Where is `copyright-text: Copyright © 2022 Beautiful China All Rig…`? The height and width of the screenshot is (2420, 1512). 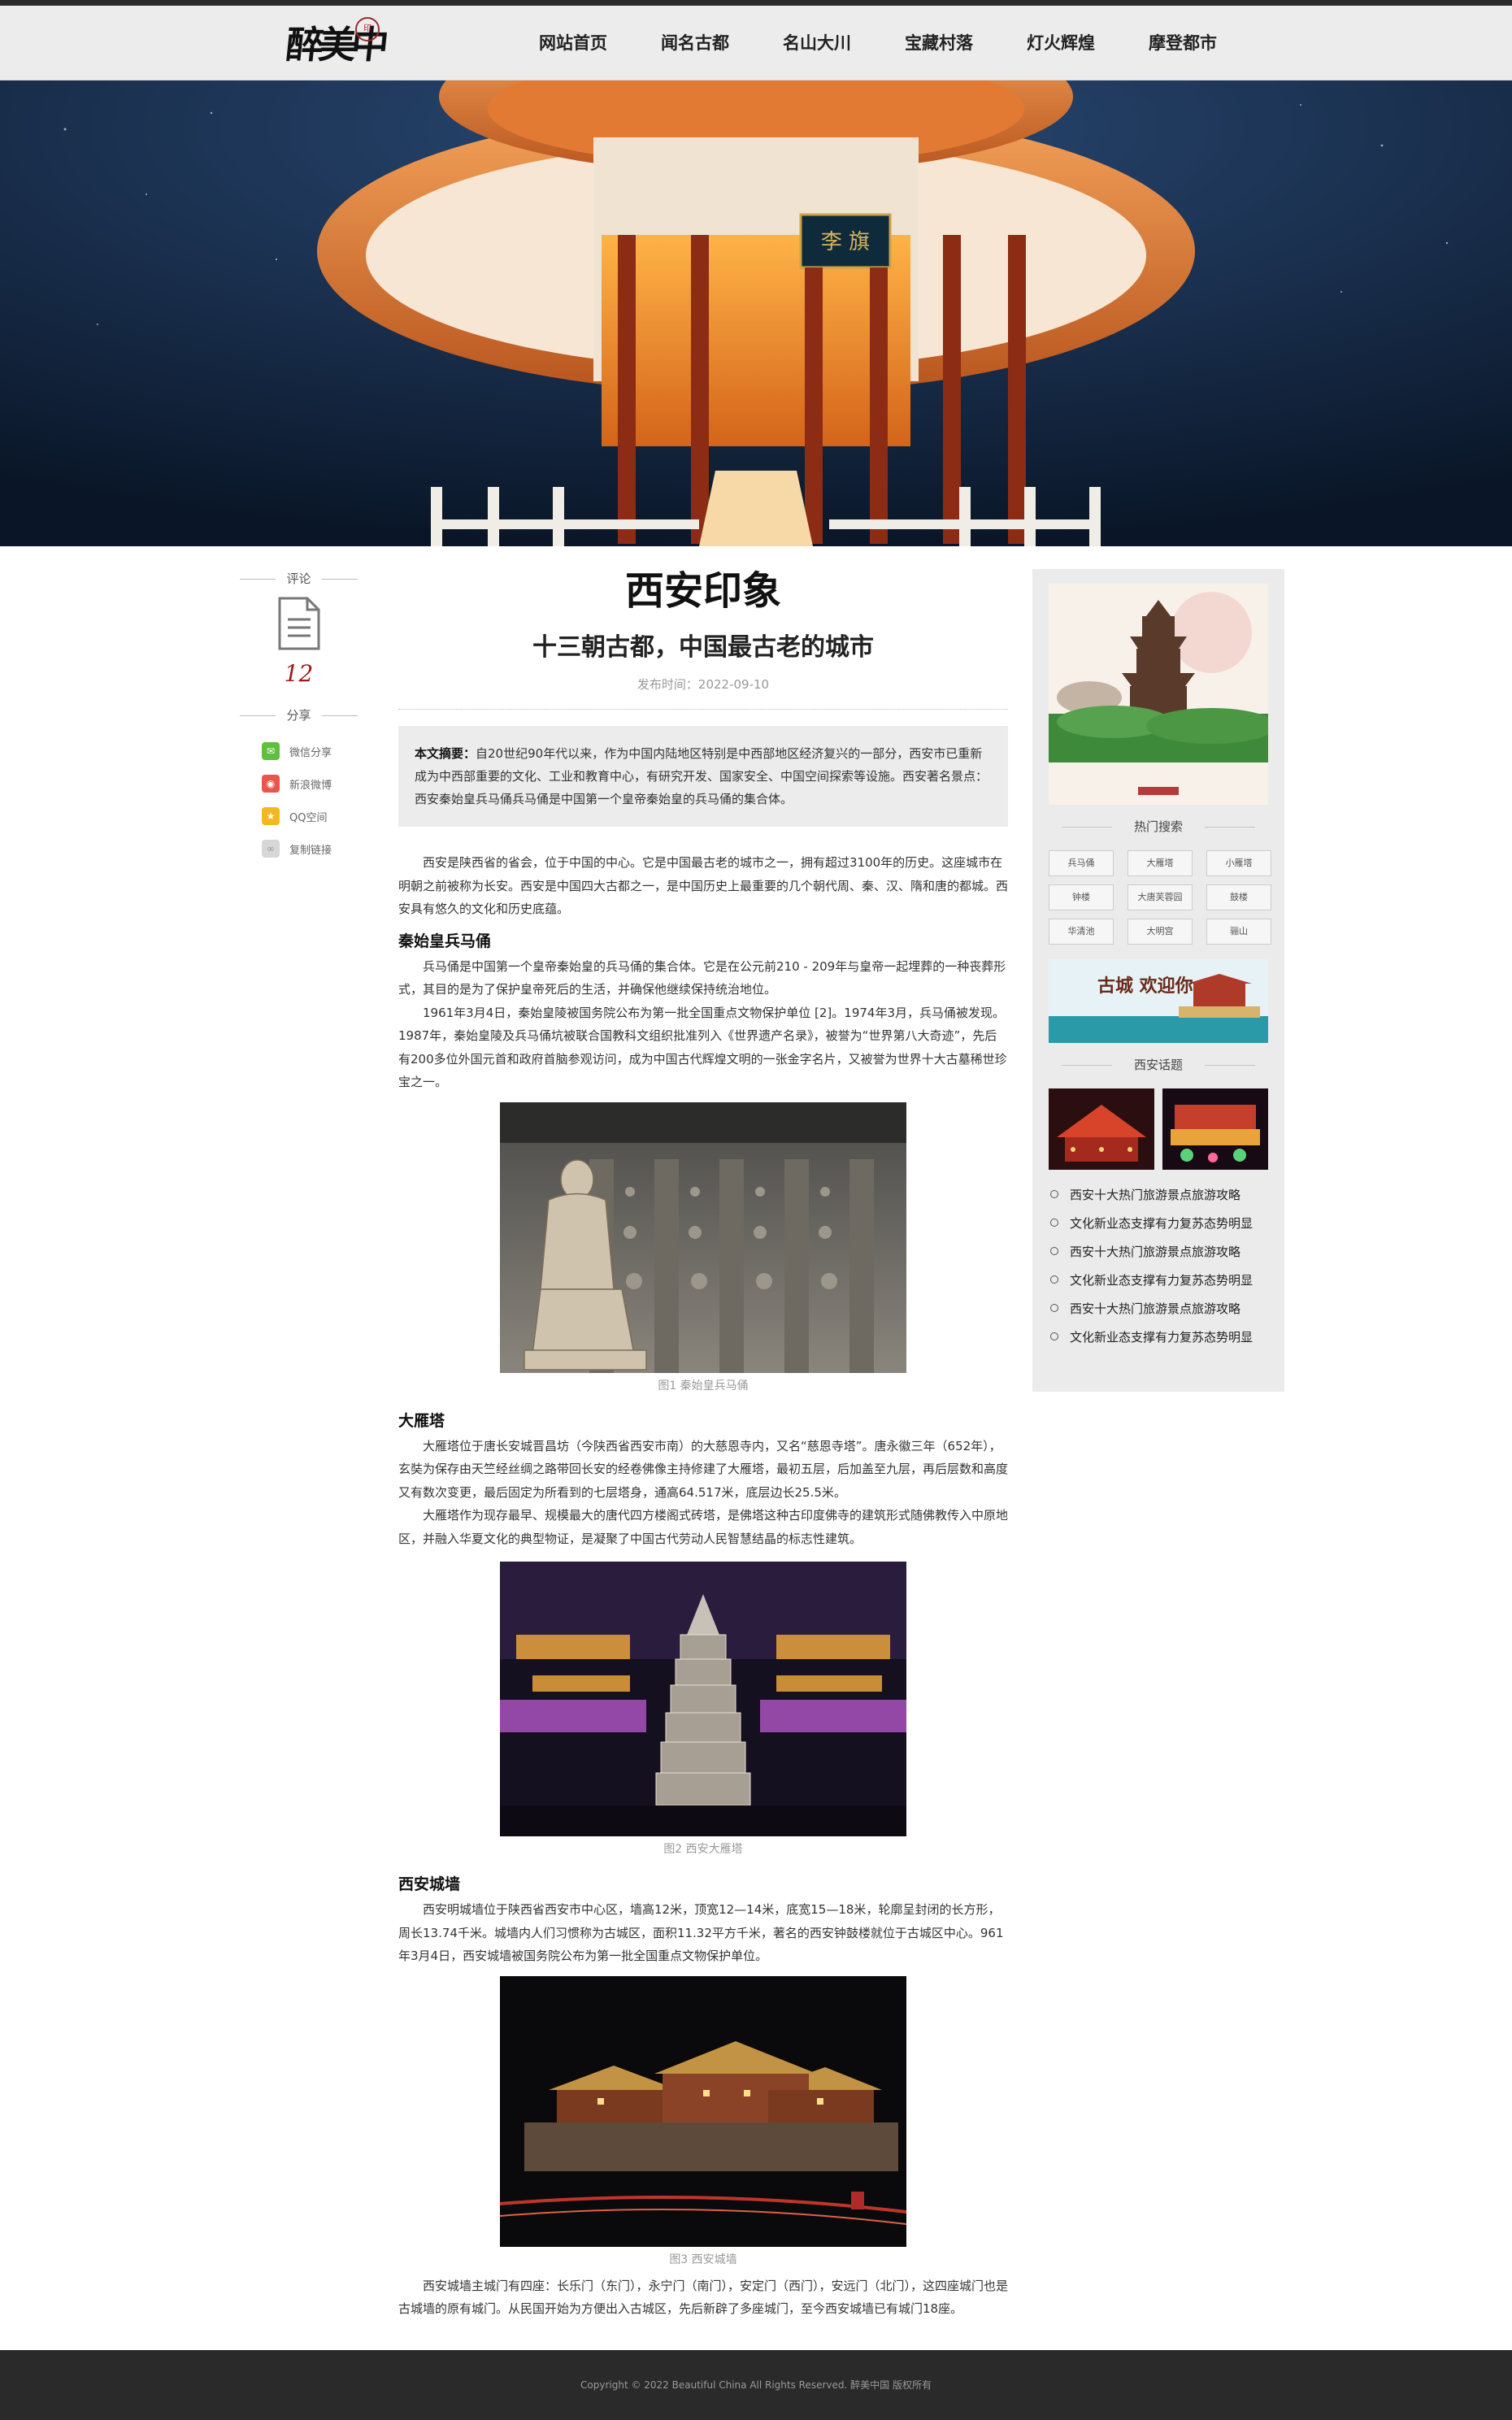
copyright-text: Copyright © 2022 Beautiful China All Rig… is located at coordinates (756, 2385).